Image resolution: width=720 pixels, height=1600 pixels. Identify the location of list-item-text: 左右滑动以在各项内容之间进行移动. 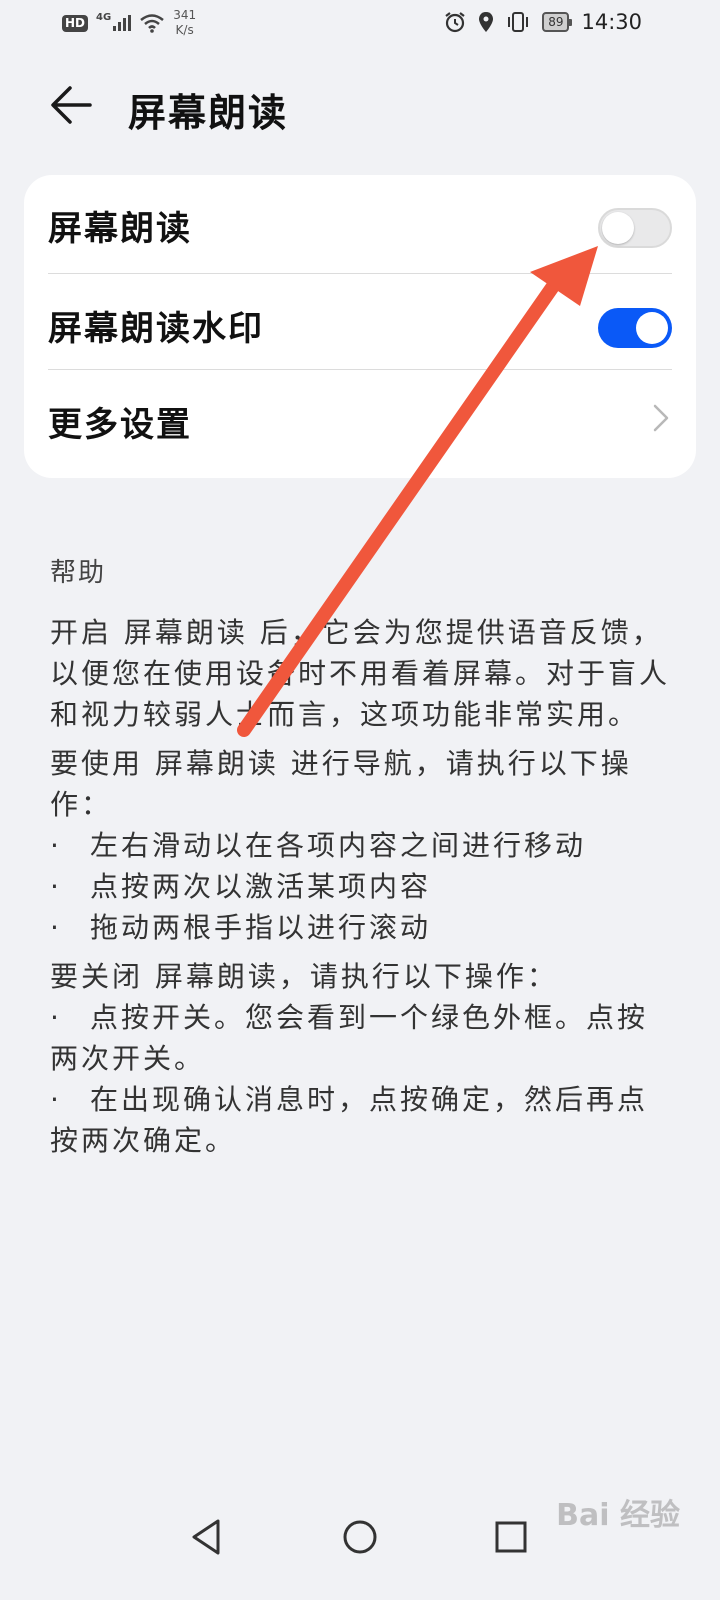
(338, 845).